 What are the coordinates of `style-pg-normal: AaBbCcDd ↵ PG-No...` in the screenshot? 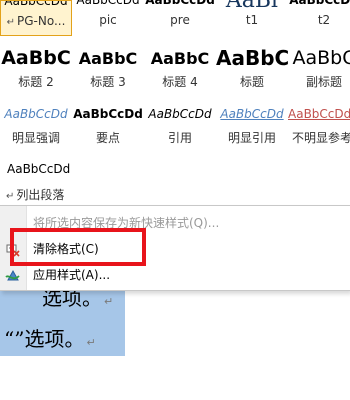 It's located at (36, 18).